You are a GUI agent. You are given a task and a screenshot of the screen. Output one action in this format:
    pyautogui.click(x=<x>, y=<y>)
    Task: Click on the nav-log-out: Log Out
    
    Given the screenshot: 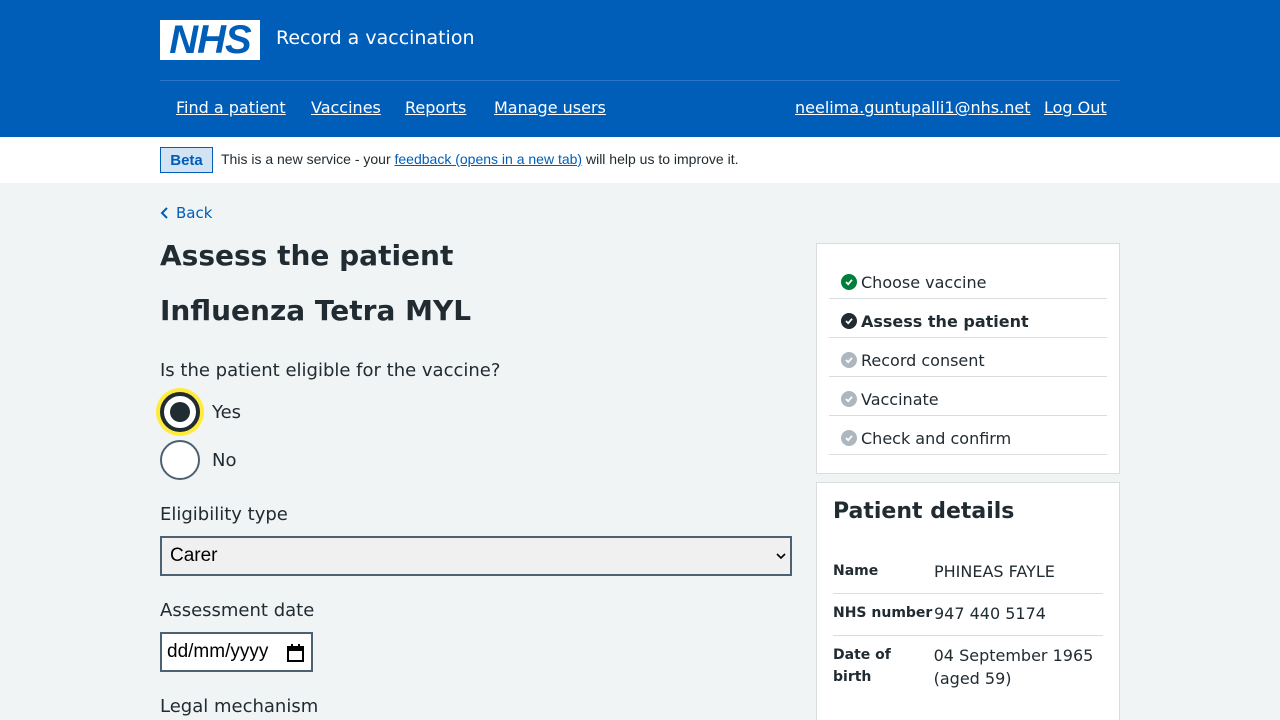 What is the action you would take?
    pyautogui.click(x=1075, y=108)
    